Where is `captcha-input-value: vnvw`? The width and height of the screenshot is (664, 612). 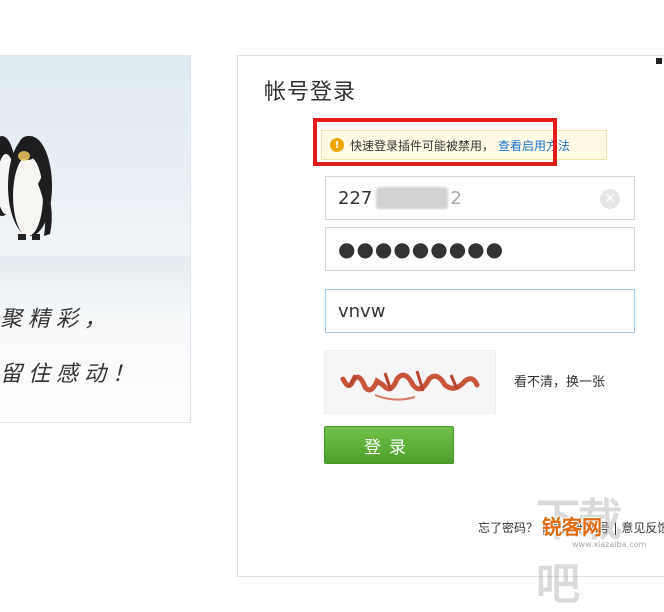
captcha-input-value: vnvw is located at coordinates (362, 311).